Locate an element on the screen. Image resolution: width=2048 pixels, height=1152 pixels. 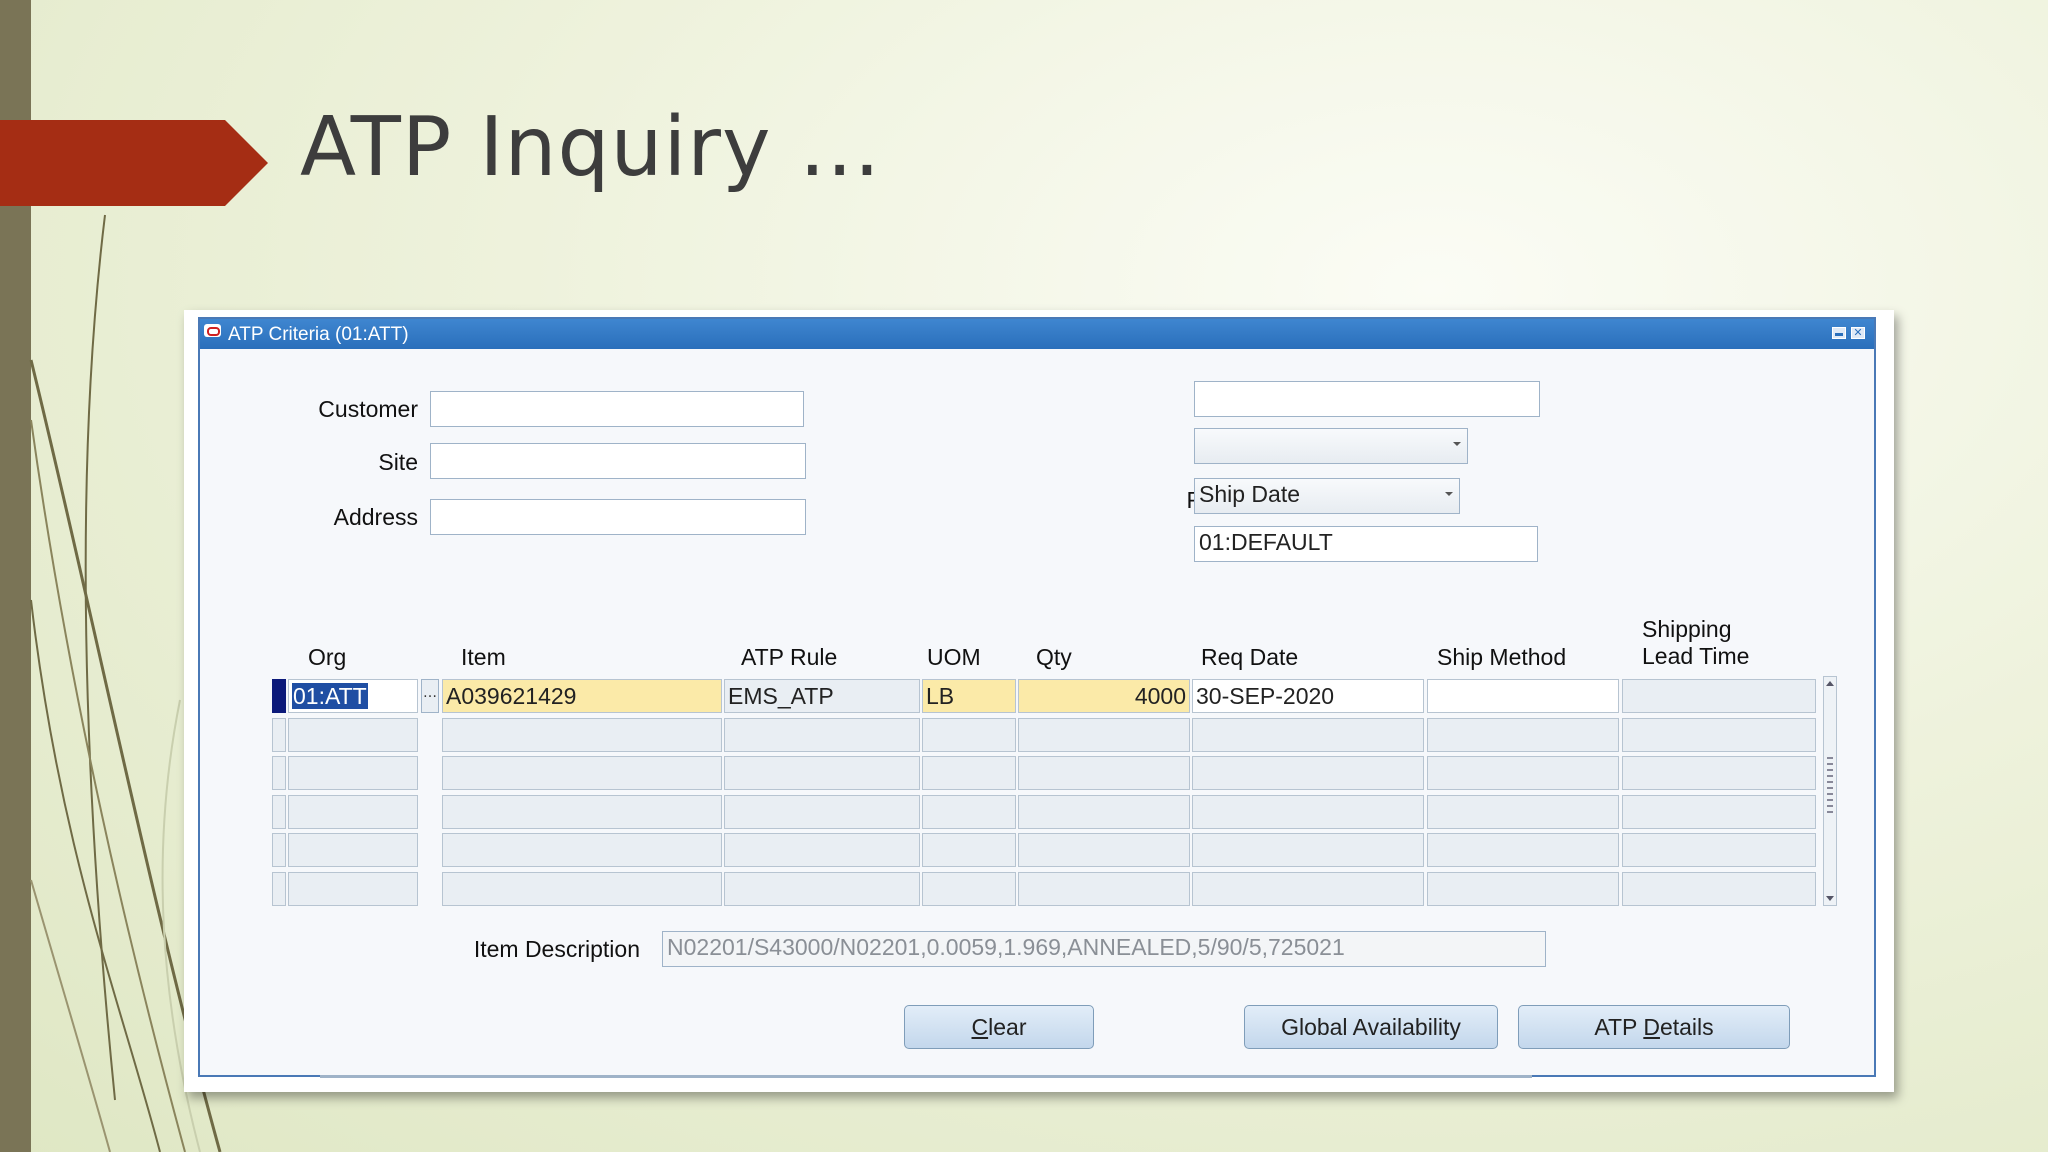
grid-cell-uom: LB is located at coordinates (969, 696).